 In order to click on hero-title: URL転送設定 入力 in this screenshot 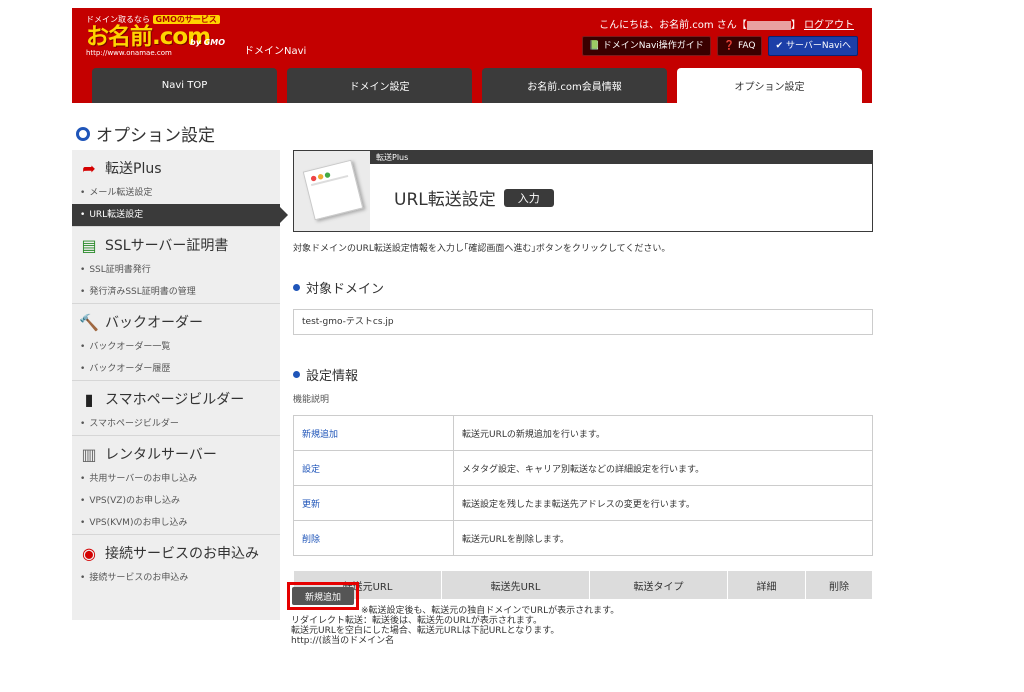, I will do `click(474, 197)`.